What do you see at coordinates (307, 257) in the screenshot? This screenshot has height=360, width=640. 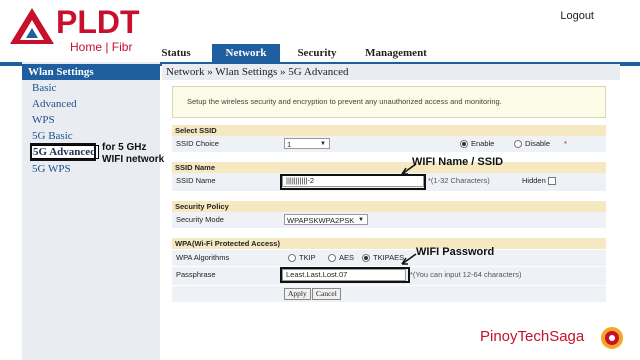 I see `tkip-label: TKIP` at bounding box center [307, 257].